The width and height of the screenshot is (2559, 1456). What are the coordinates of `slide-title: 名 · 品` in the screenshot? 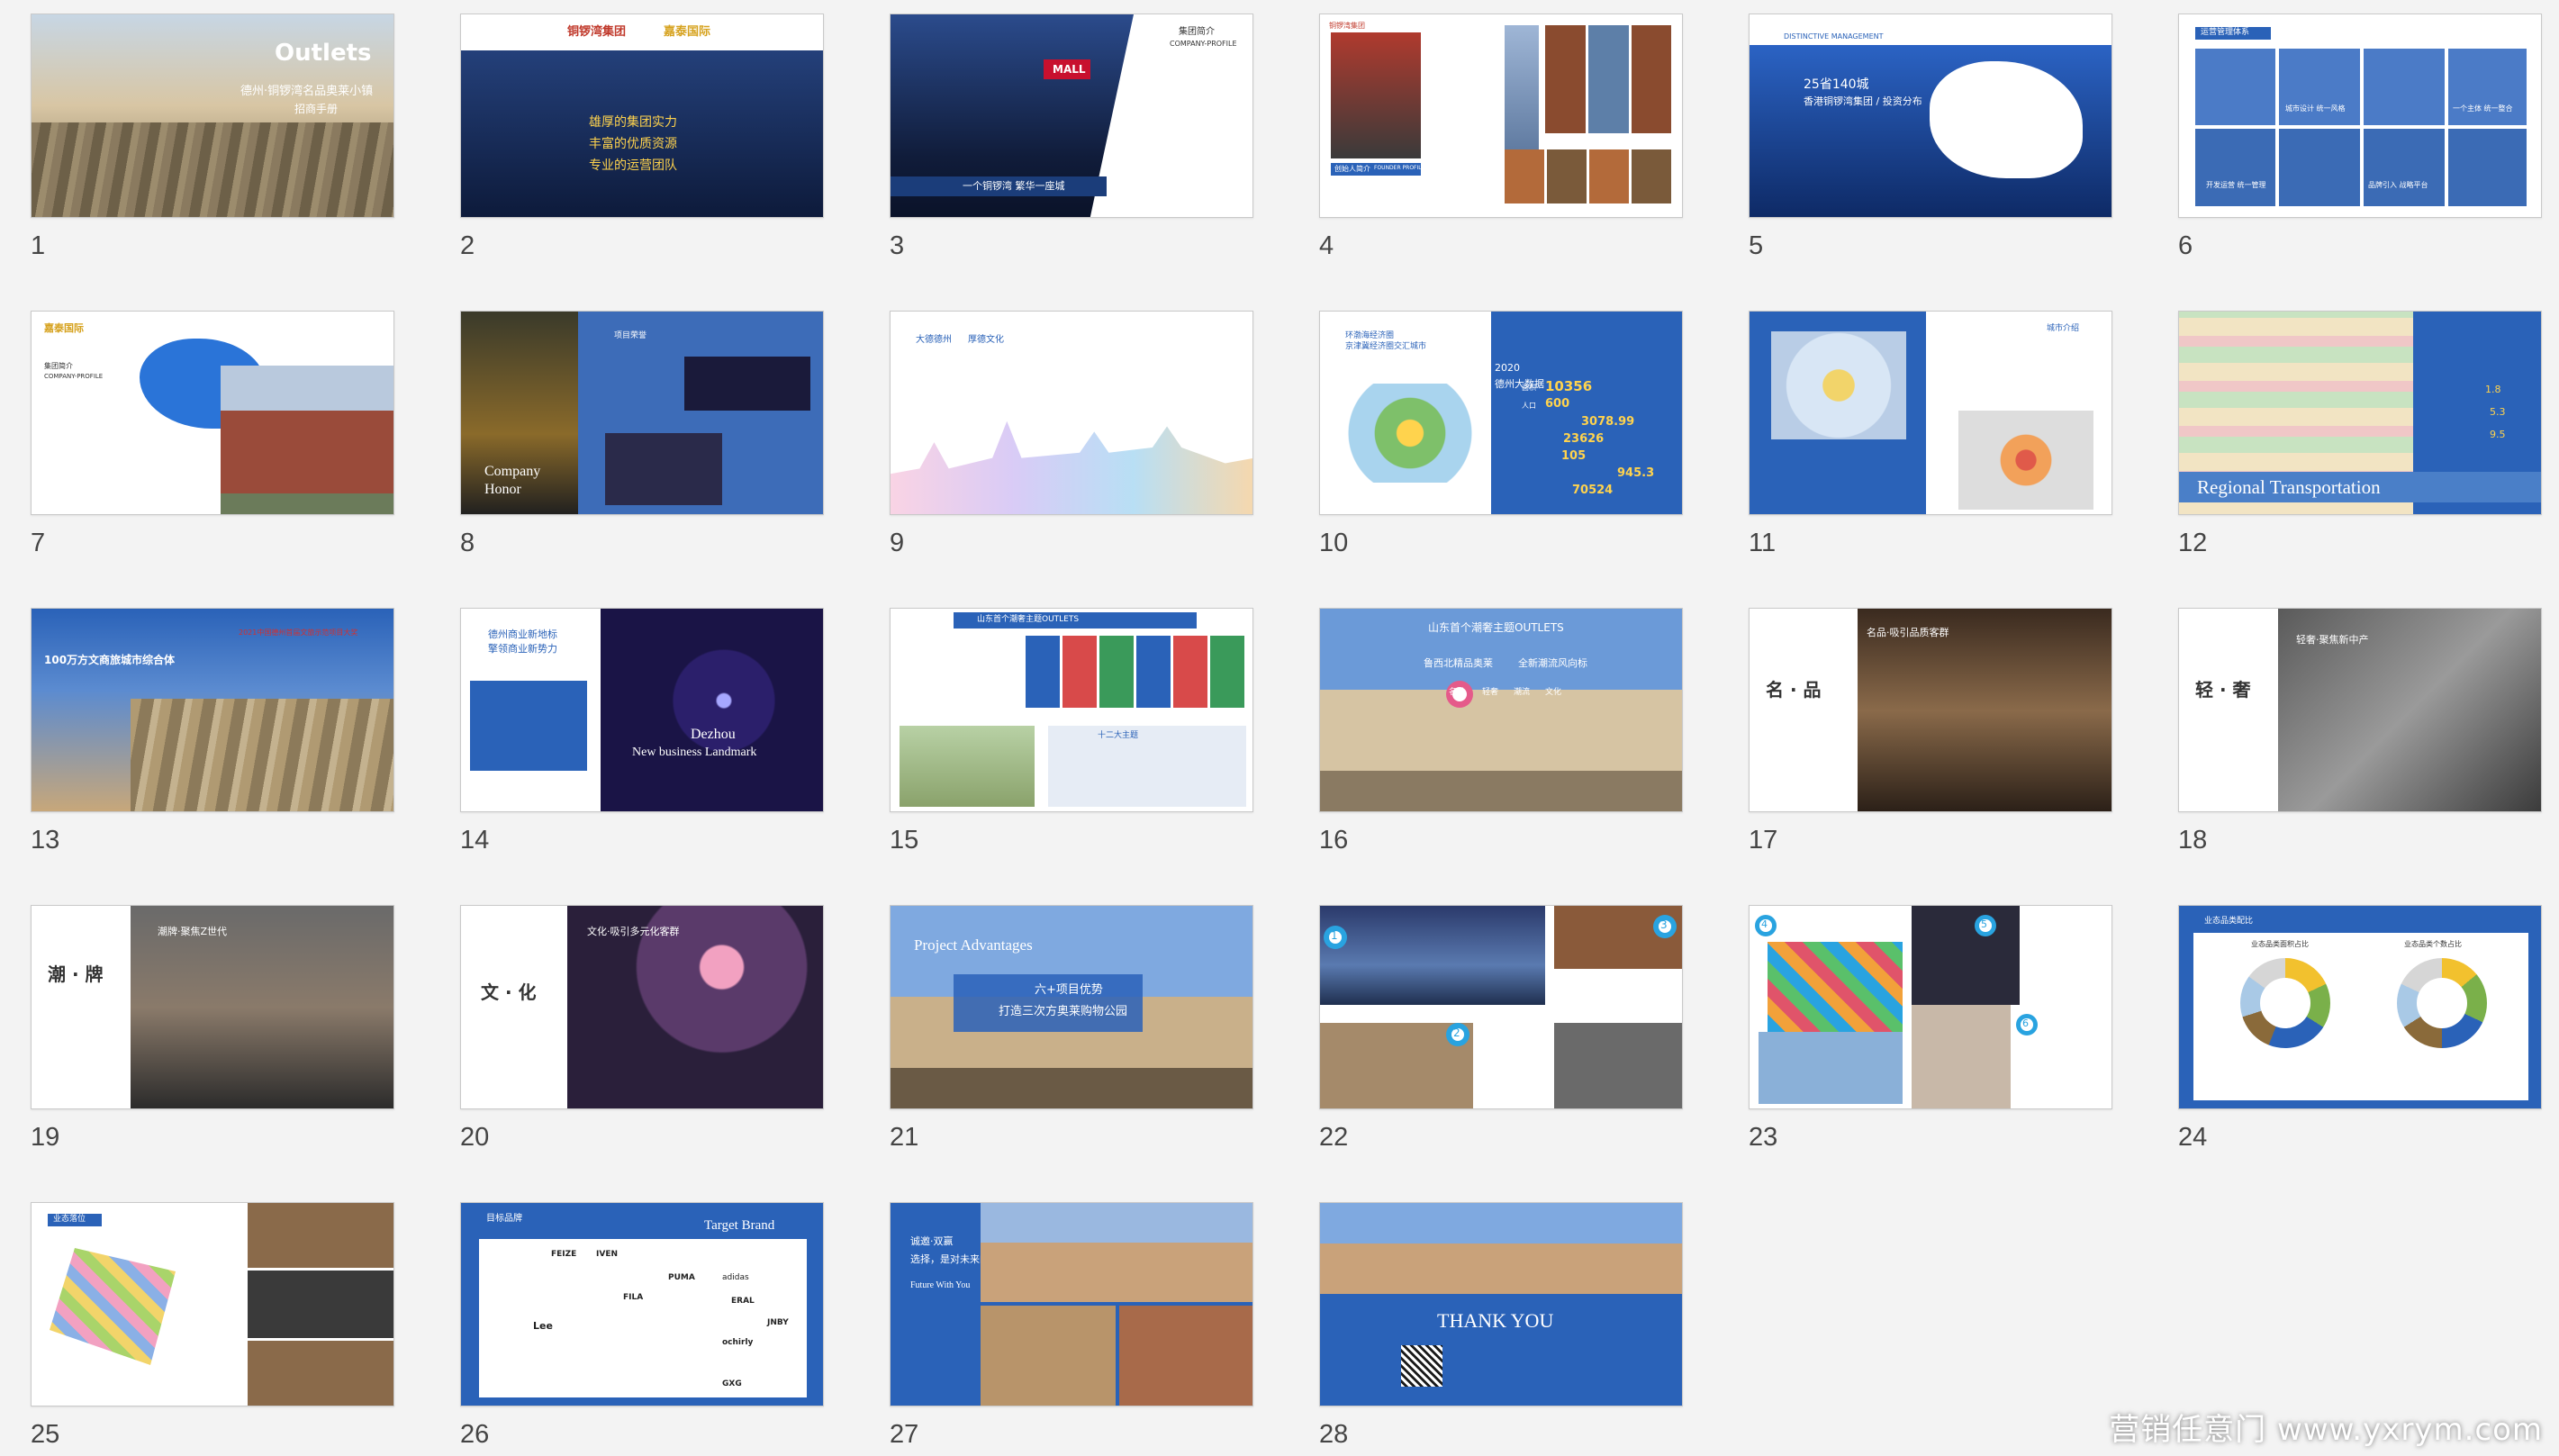 It's located at (1794, 690).